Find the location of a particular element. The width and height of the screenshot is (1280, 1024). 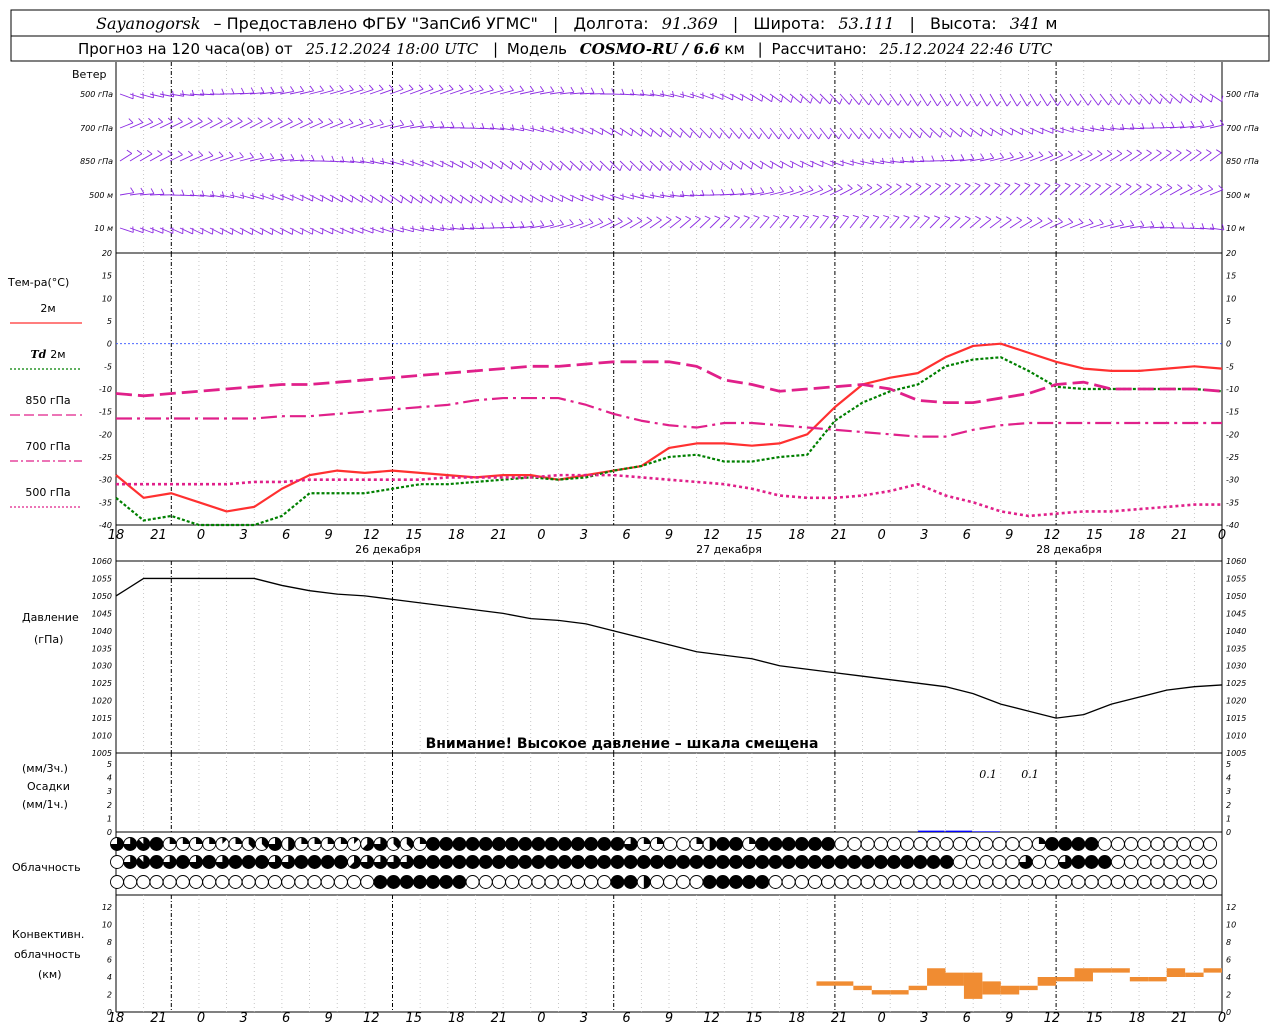

pressure-ytick-left: 1025 is located at coordinates (102, 683).